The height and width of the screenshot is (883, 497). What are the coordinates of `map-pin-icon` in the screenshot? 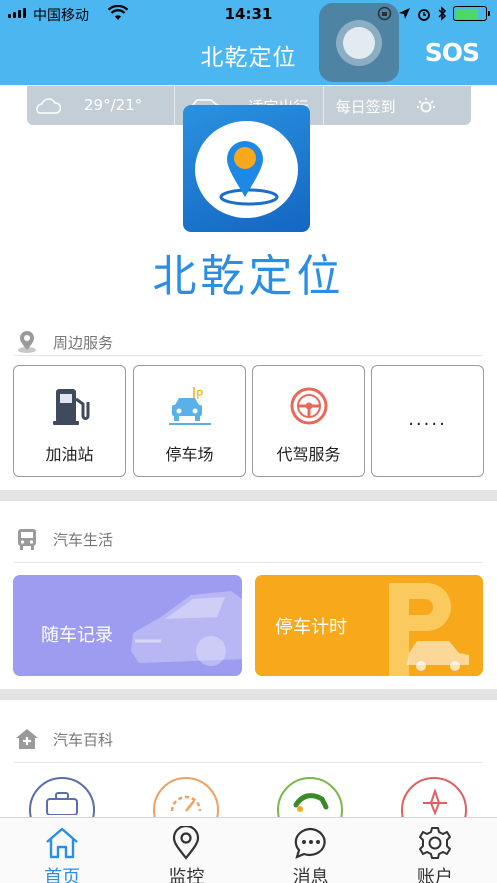 It's located at (27, 342).